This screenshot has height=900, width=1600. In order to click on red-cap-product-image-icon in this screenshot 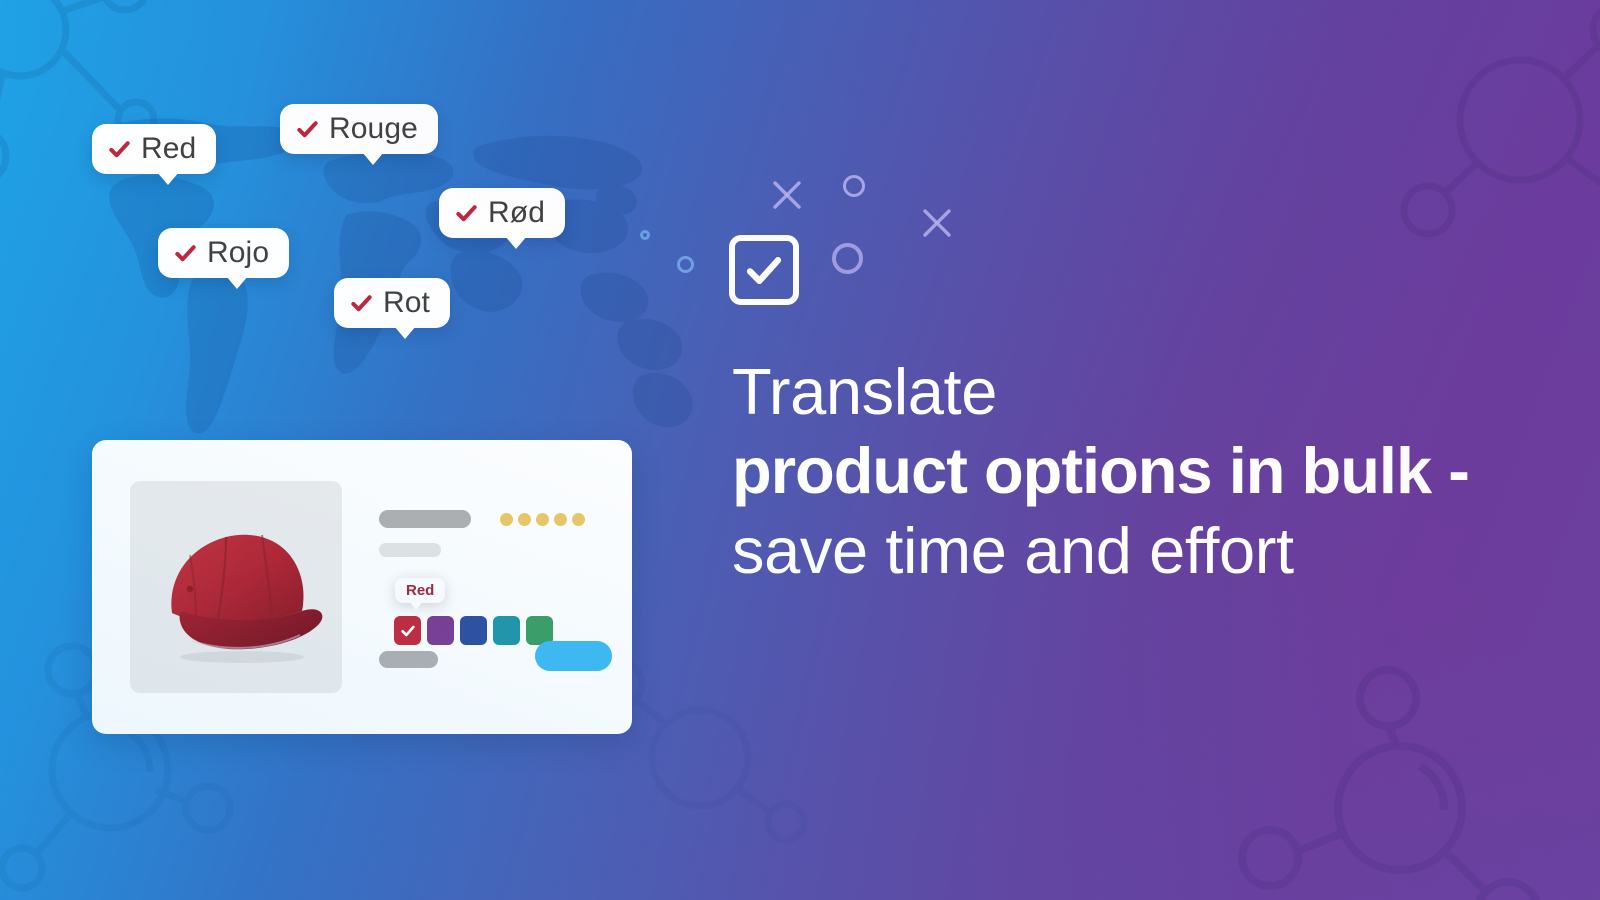, I will do `click(247, 598)`.